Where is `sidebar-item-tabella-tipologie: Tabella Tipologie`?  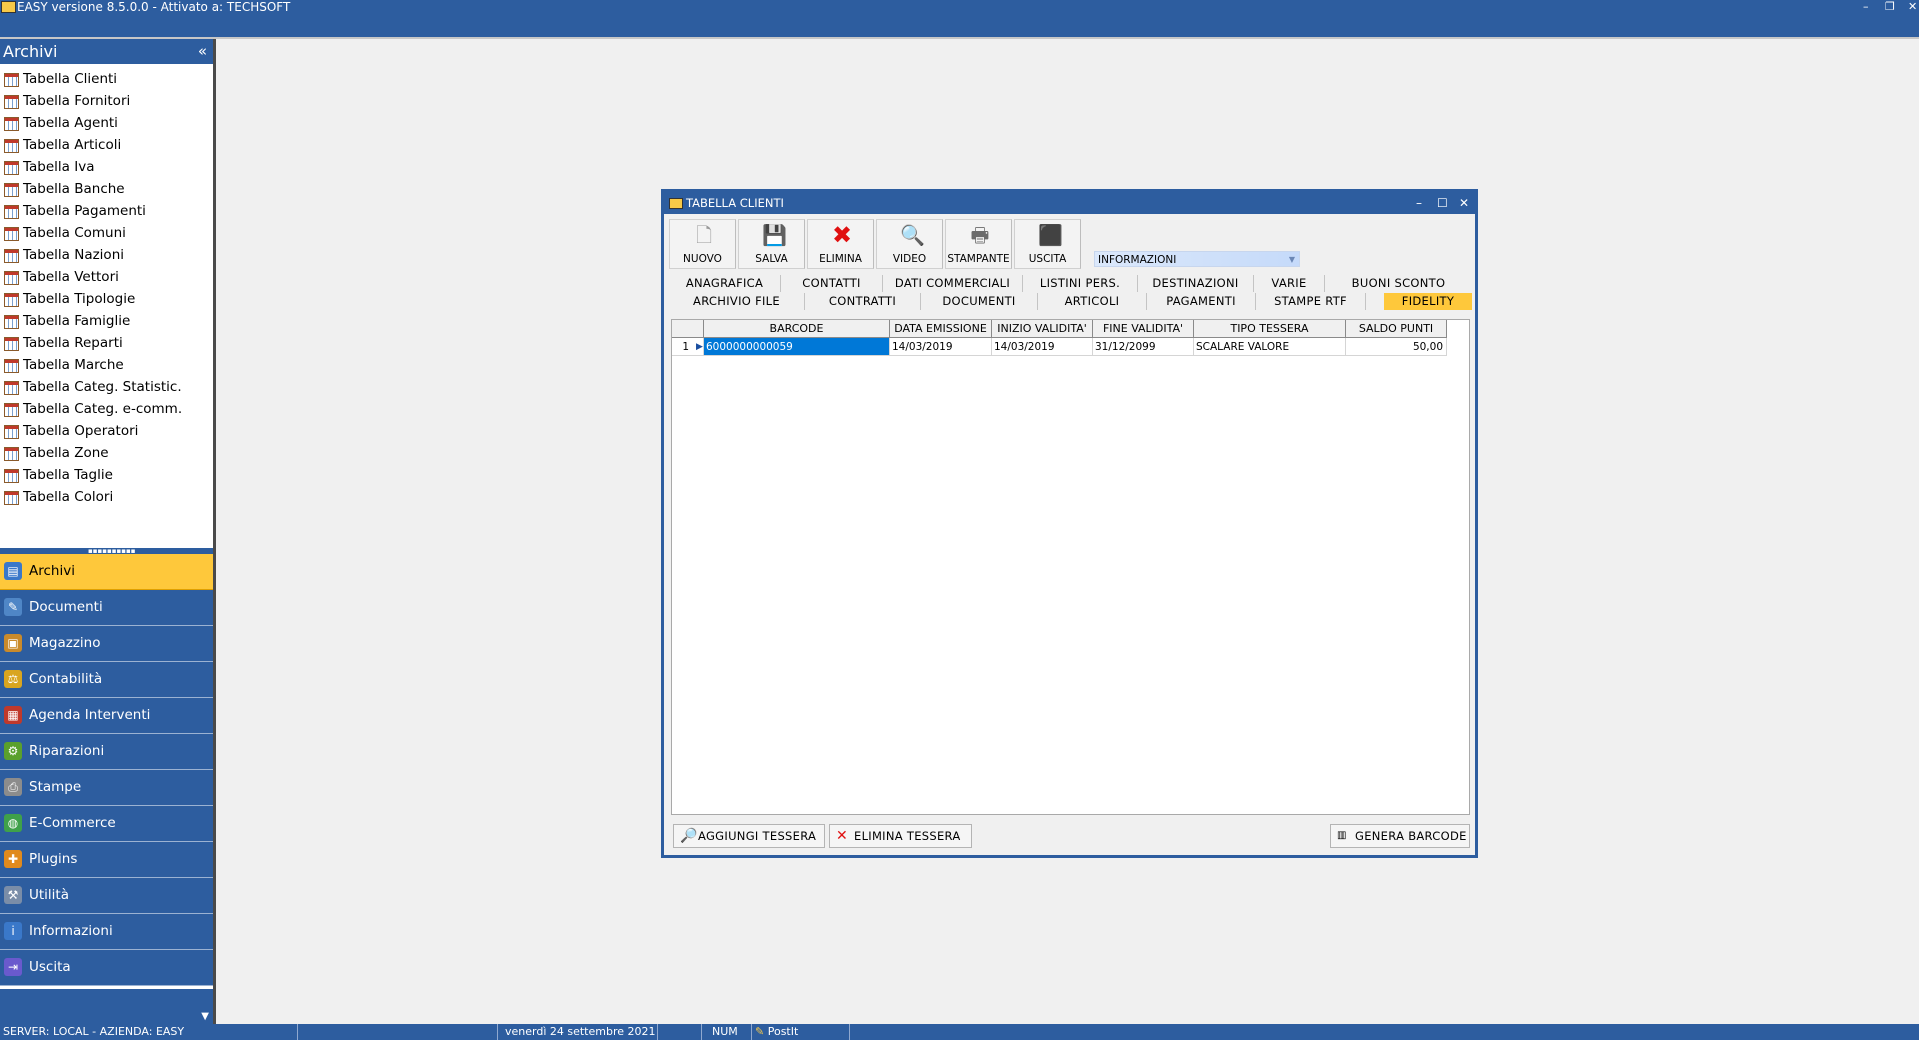 sidebar-item-tabella-tipologie: Tabella Tipologie is located at coordinates (106, 299).